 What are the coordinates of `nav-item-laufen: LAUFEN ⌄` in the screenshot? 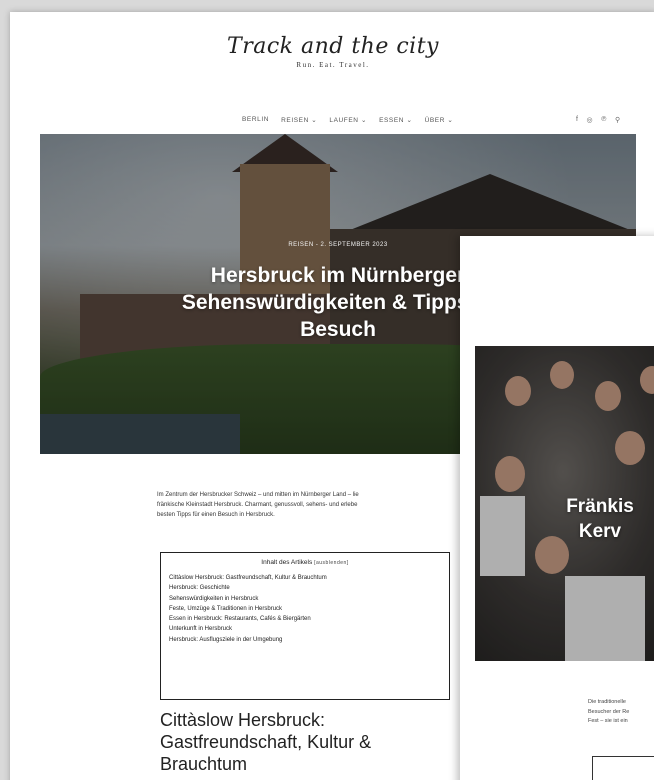 It's located at (348, 120).